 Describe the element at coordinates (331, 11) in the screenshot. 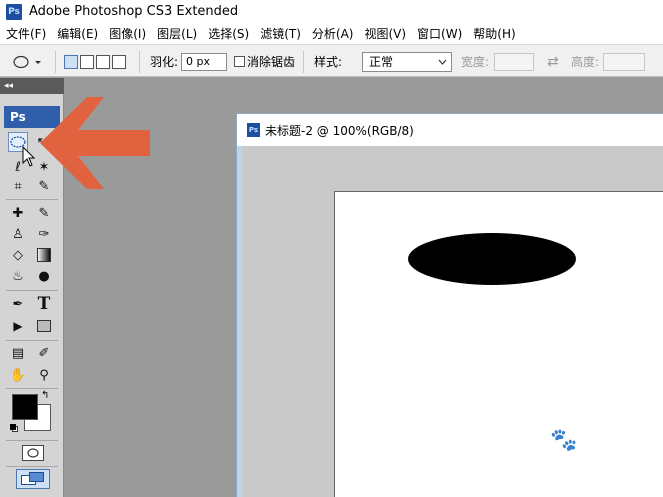

I see `title-bar: Ps Adobe Photoshop CS3 Extended` at that location.